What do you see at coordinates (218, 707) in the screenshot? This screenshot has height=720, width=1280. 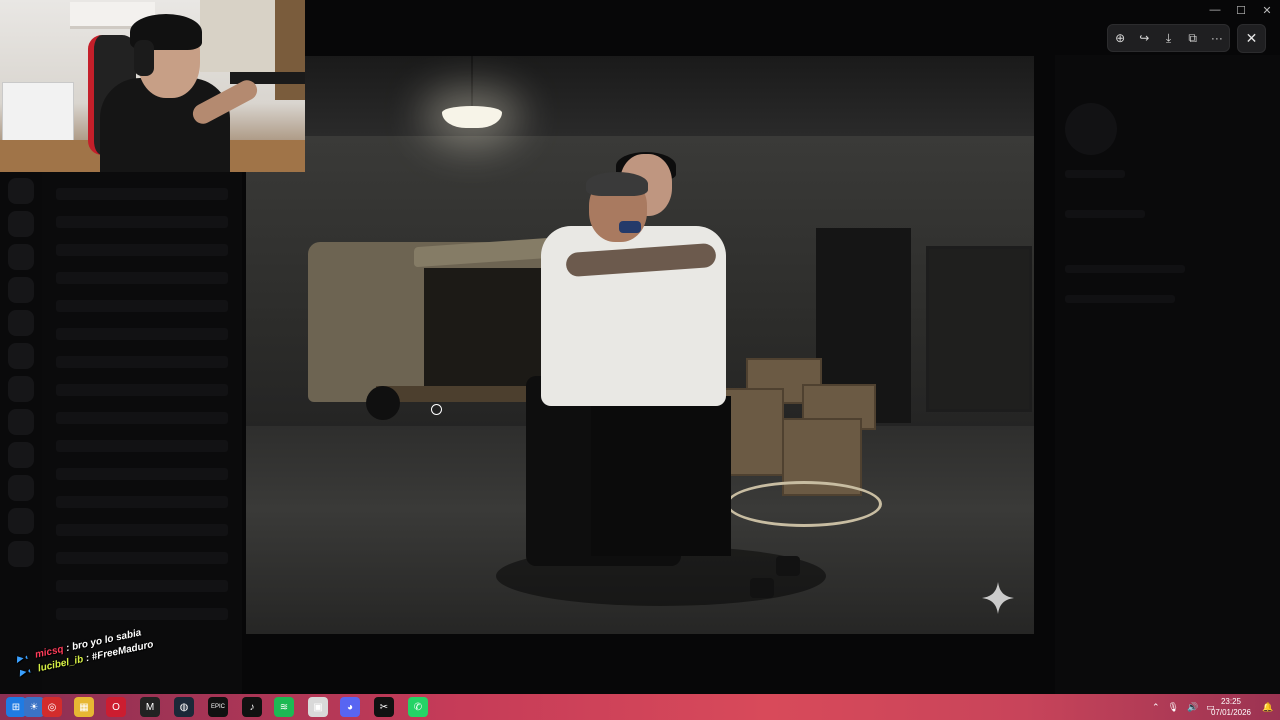 I see `taskbar-epic-icon: EPIC` at bounding box center [218, 707].